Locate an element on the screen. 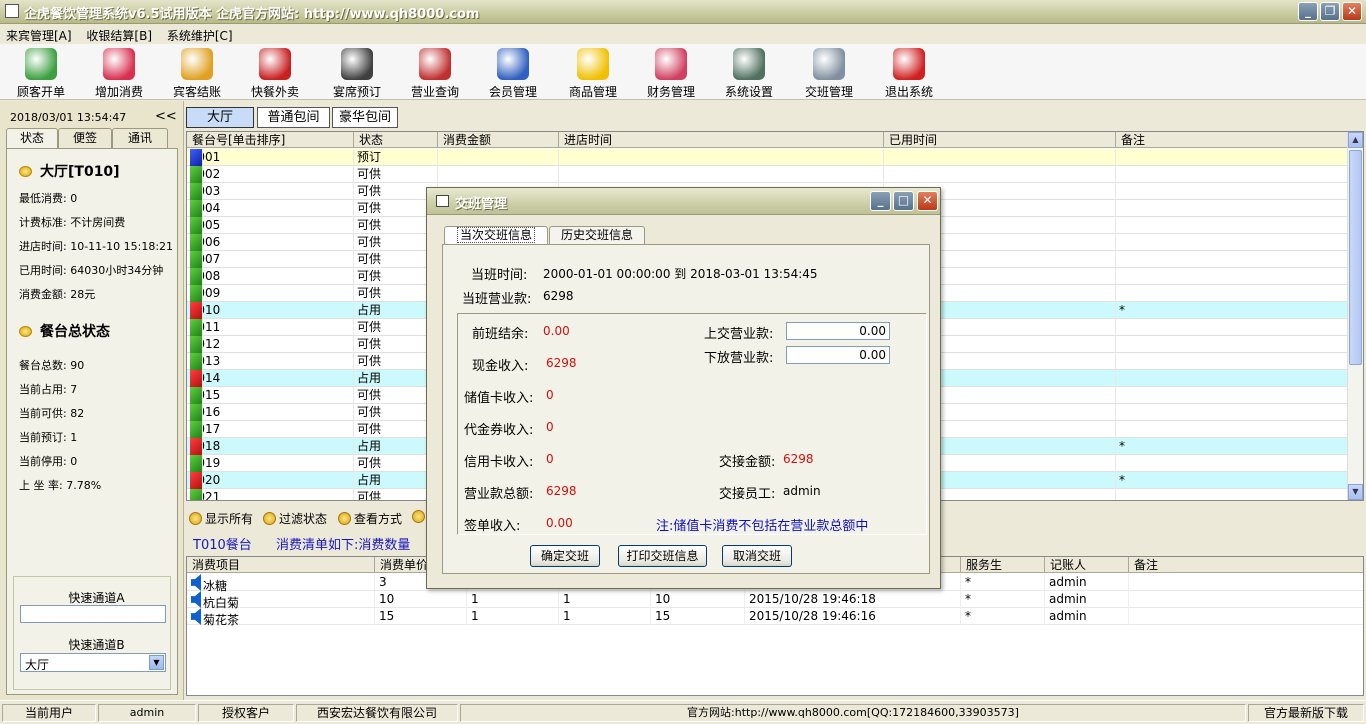 This screenshot has width=1366, height=724. toolbar-label: 顾客开单 is located at coordinates (40, 92).